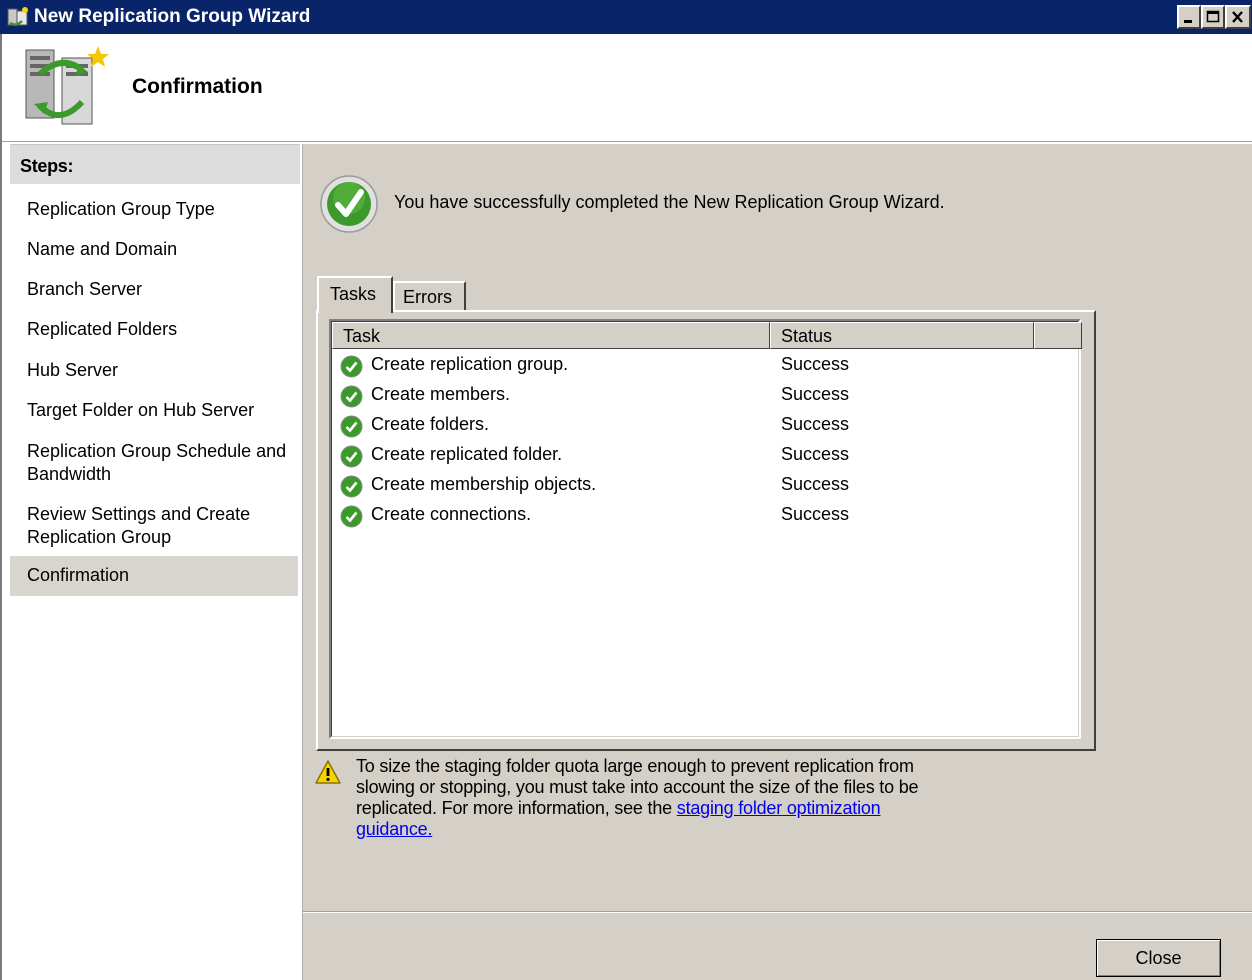 The image size is (1252, 980). I want to click on step-branch-server: Branch Server, so click(155, 289).